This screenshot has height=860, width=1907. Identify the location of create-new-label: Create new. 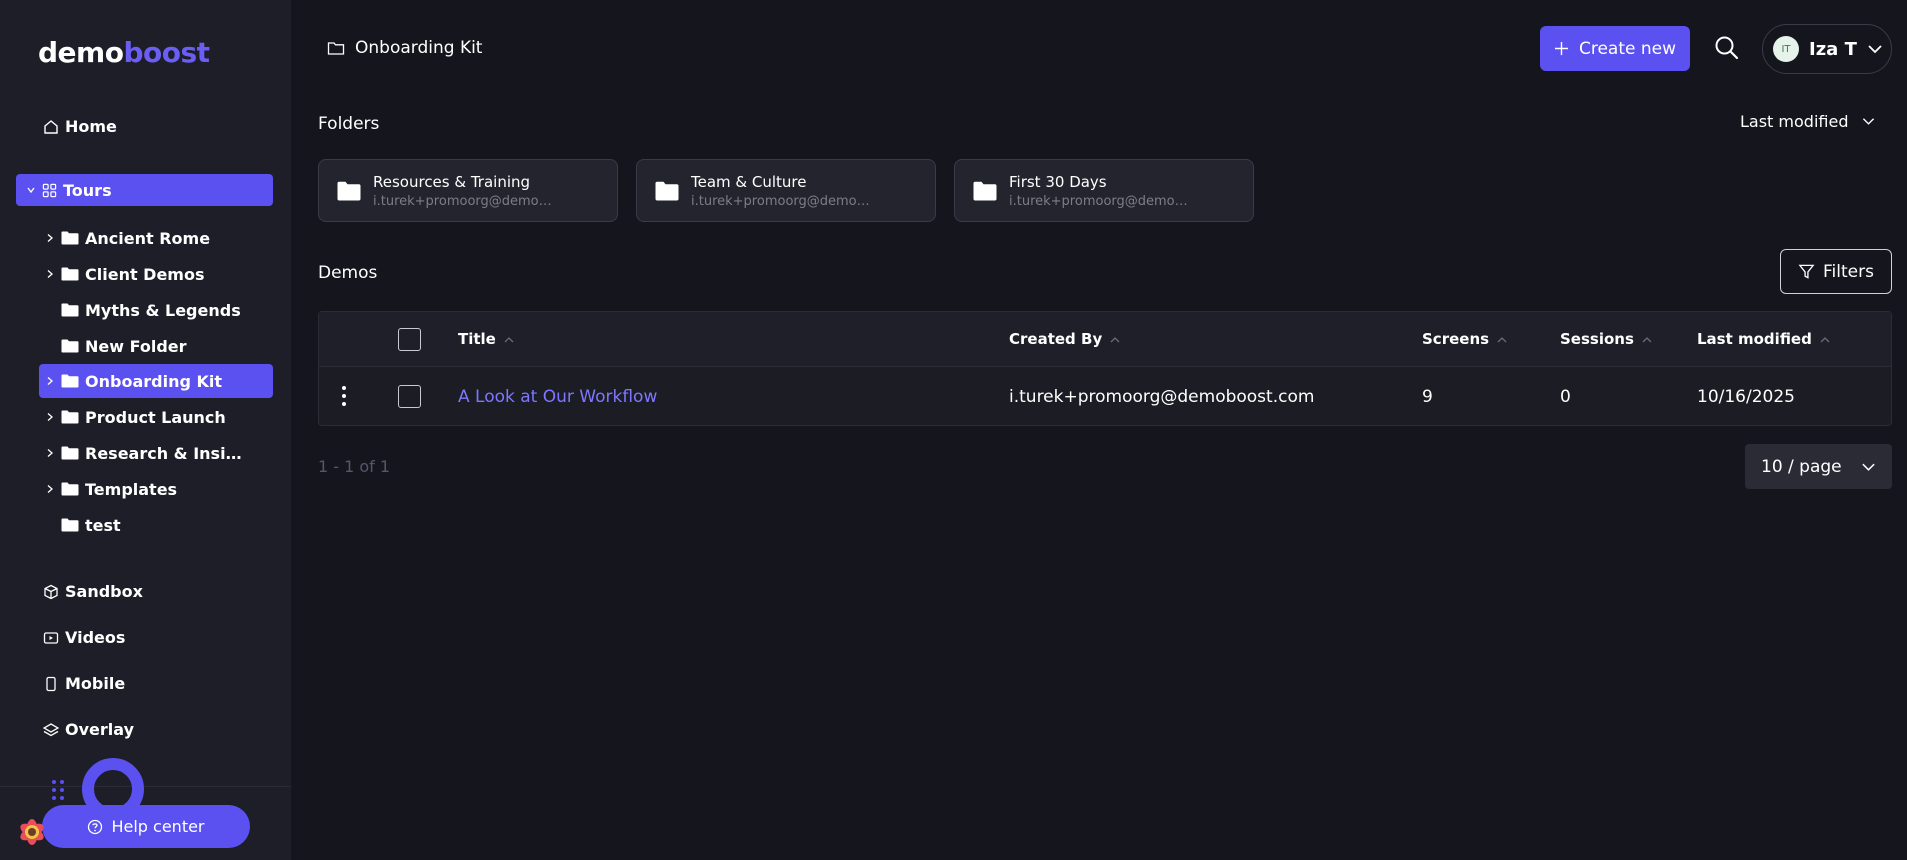
(1627, 48).